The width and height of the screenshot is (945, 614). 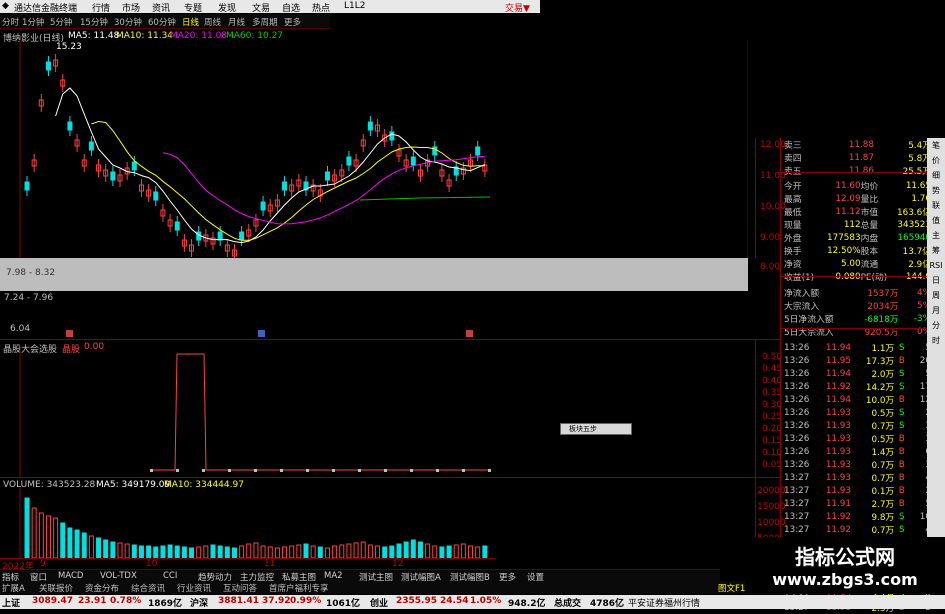 I want to click on side-tab: 日, so click(x=936, y=280).